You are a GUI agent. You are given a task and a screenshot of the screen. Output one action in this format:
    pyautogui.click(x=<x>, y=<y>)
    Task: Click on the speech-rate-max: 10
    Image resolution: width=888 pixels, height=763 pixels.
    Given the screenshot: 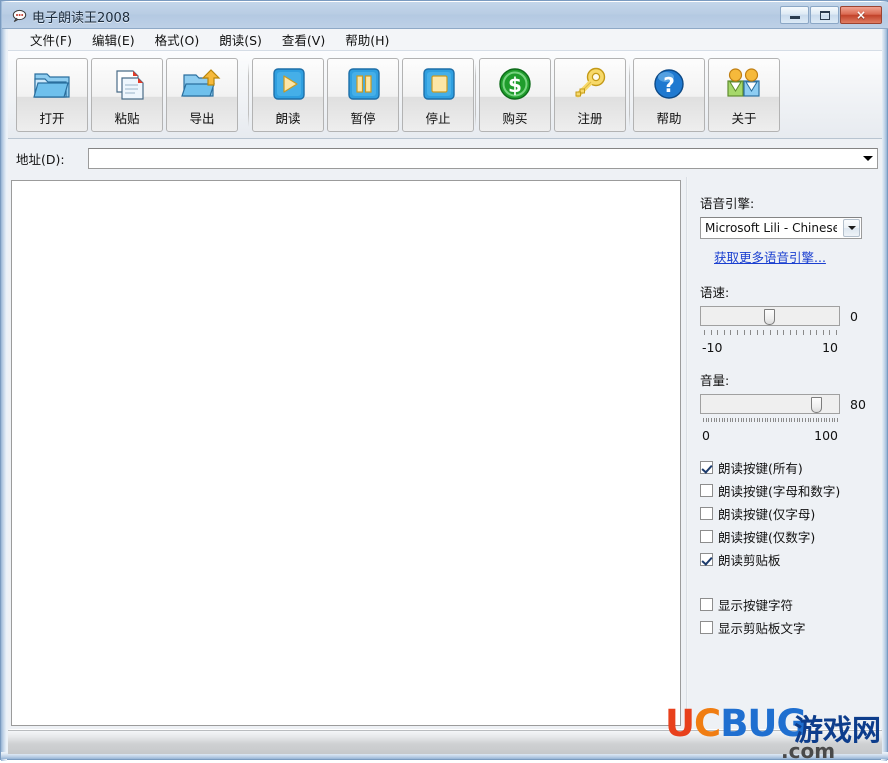 What is the action you would take?
    pyautogui.click(x=830, y=347)
    